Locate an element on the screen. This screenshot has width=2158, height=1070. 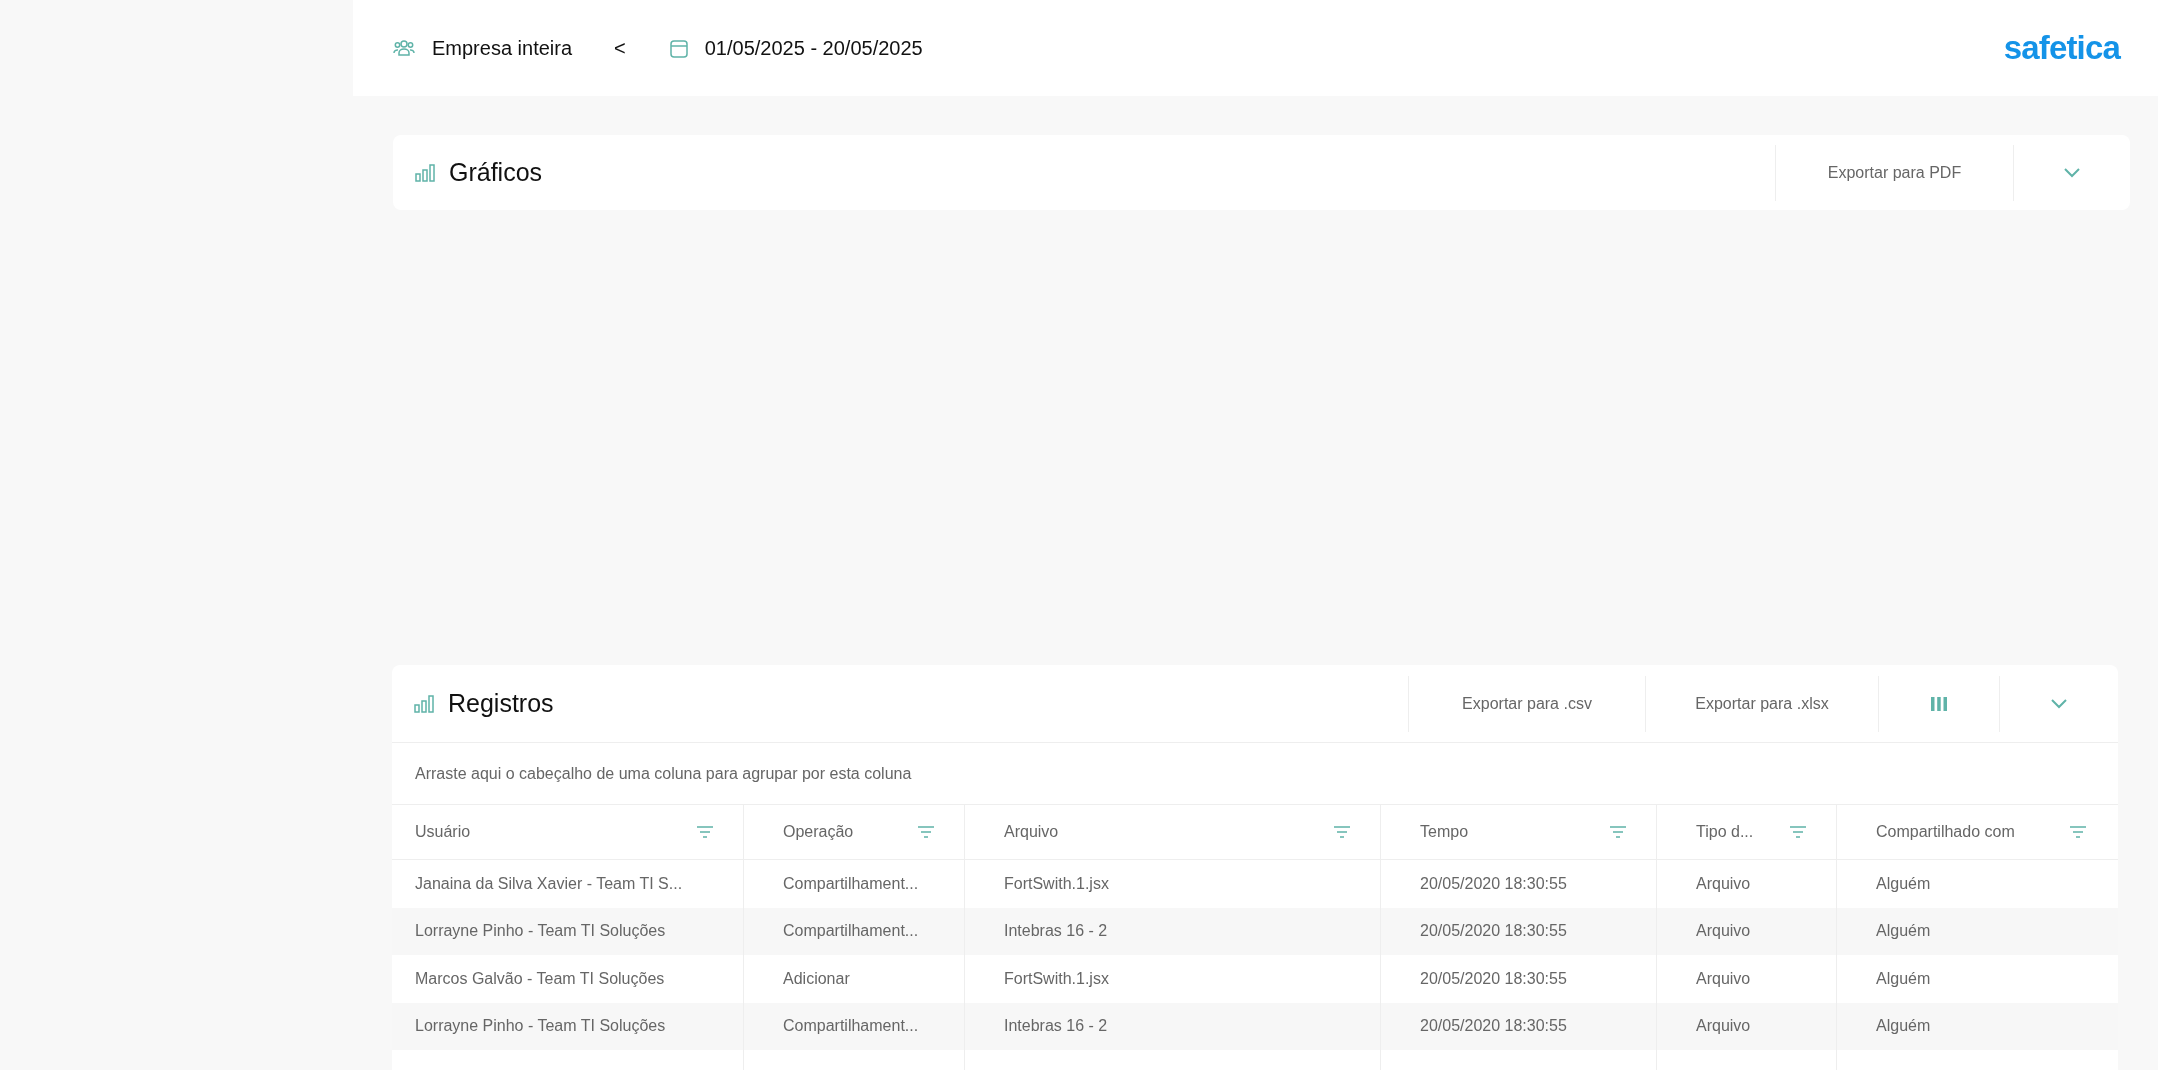
column-header: Usuário is located at coordinates (567, 832).